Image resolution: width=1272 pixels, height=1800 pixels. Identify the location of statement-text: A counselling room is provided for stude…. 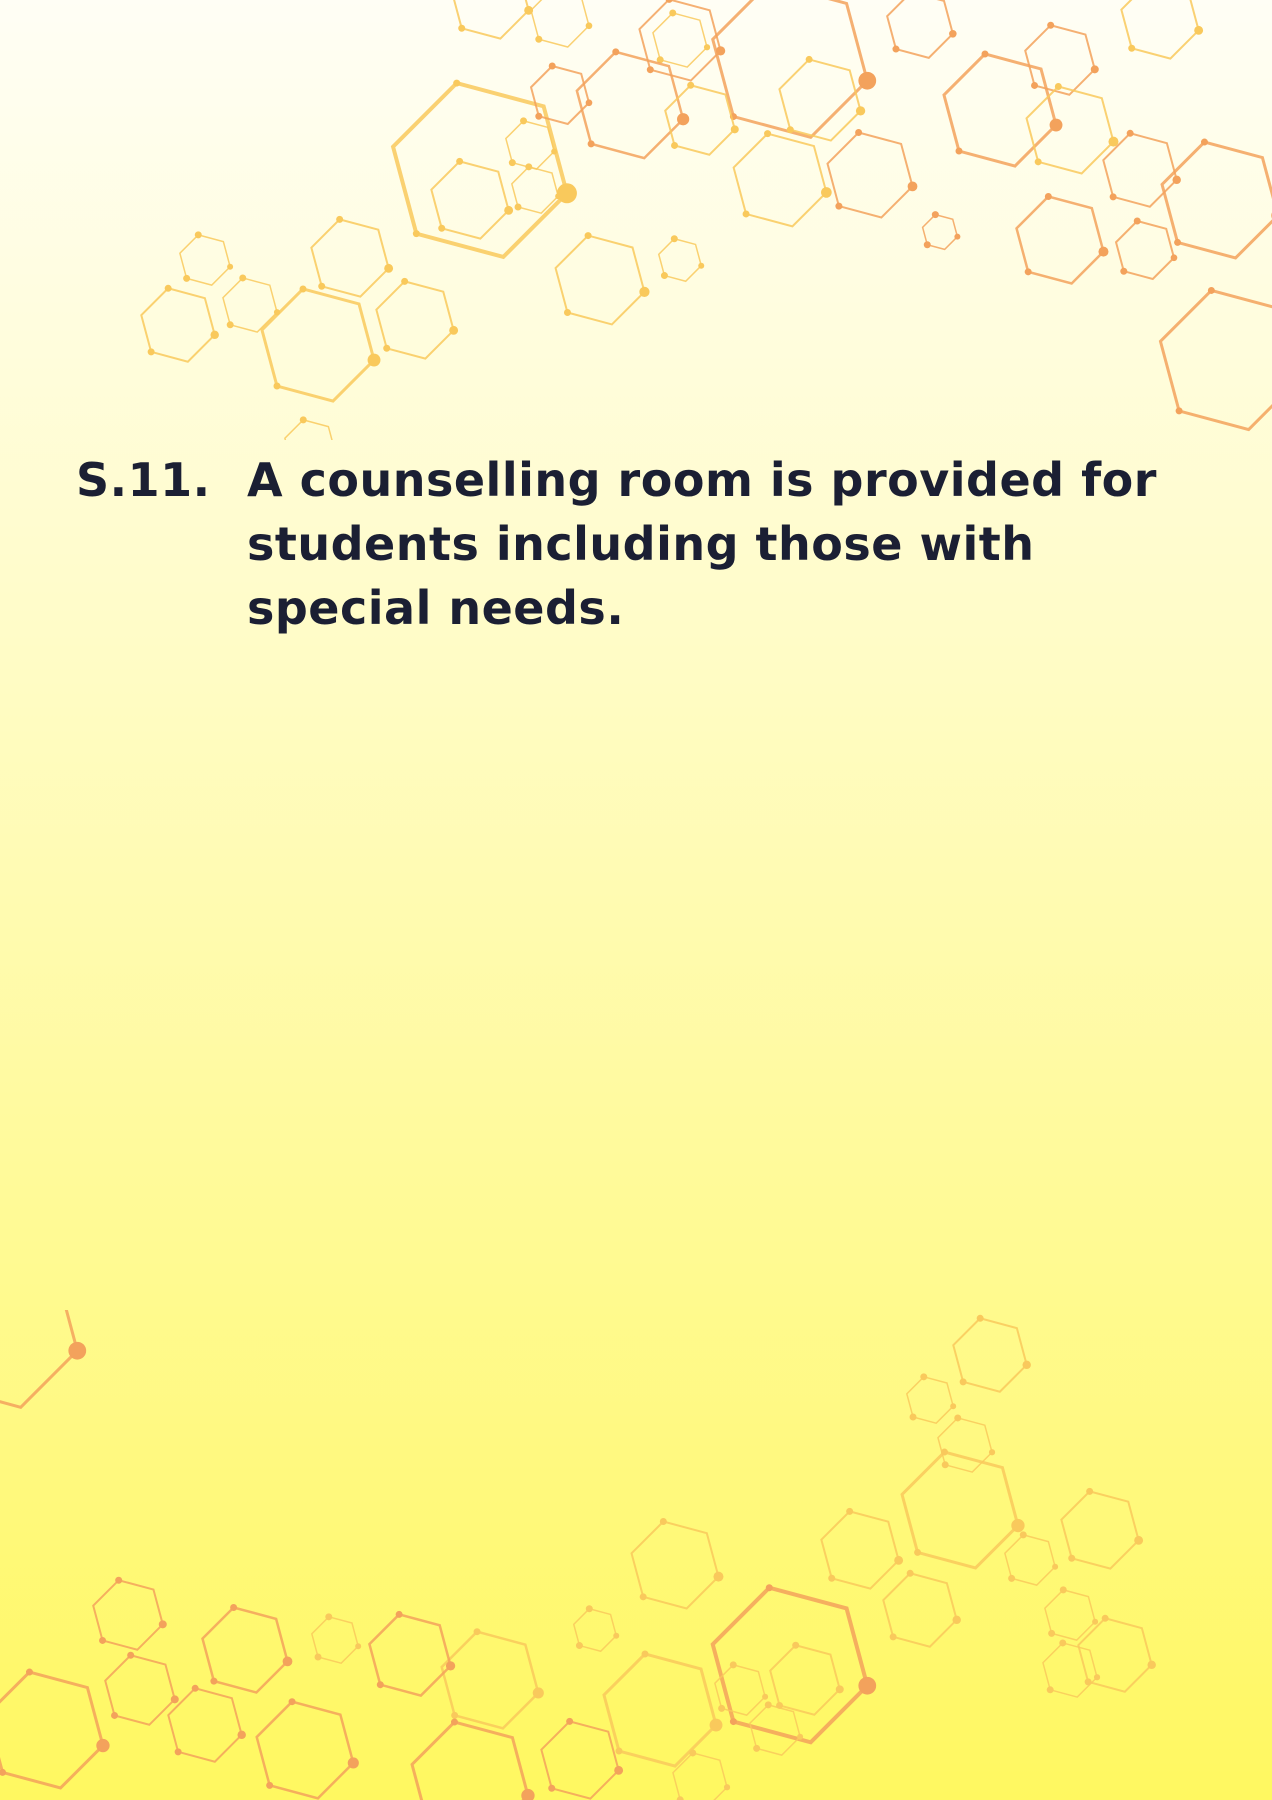
(702, 544).